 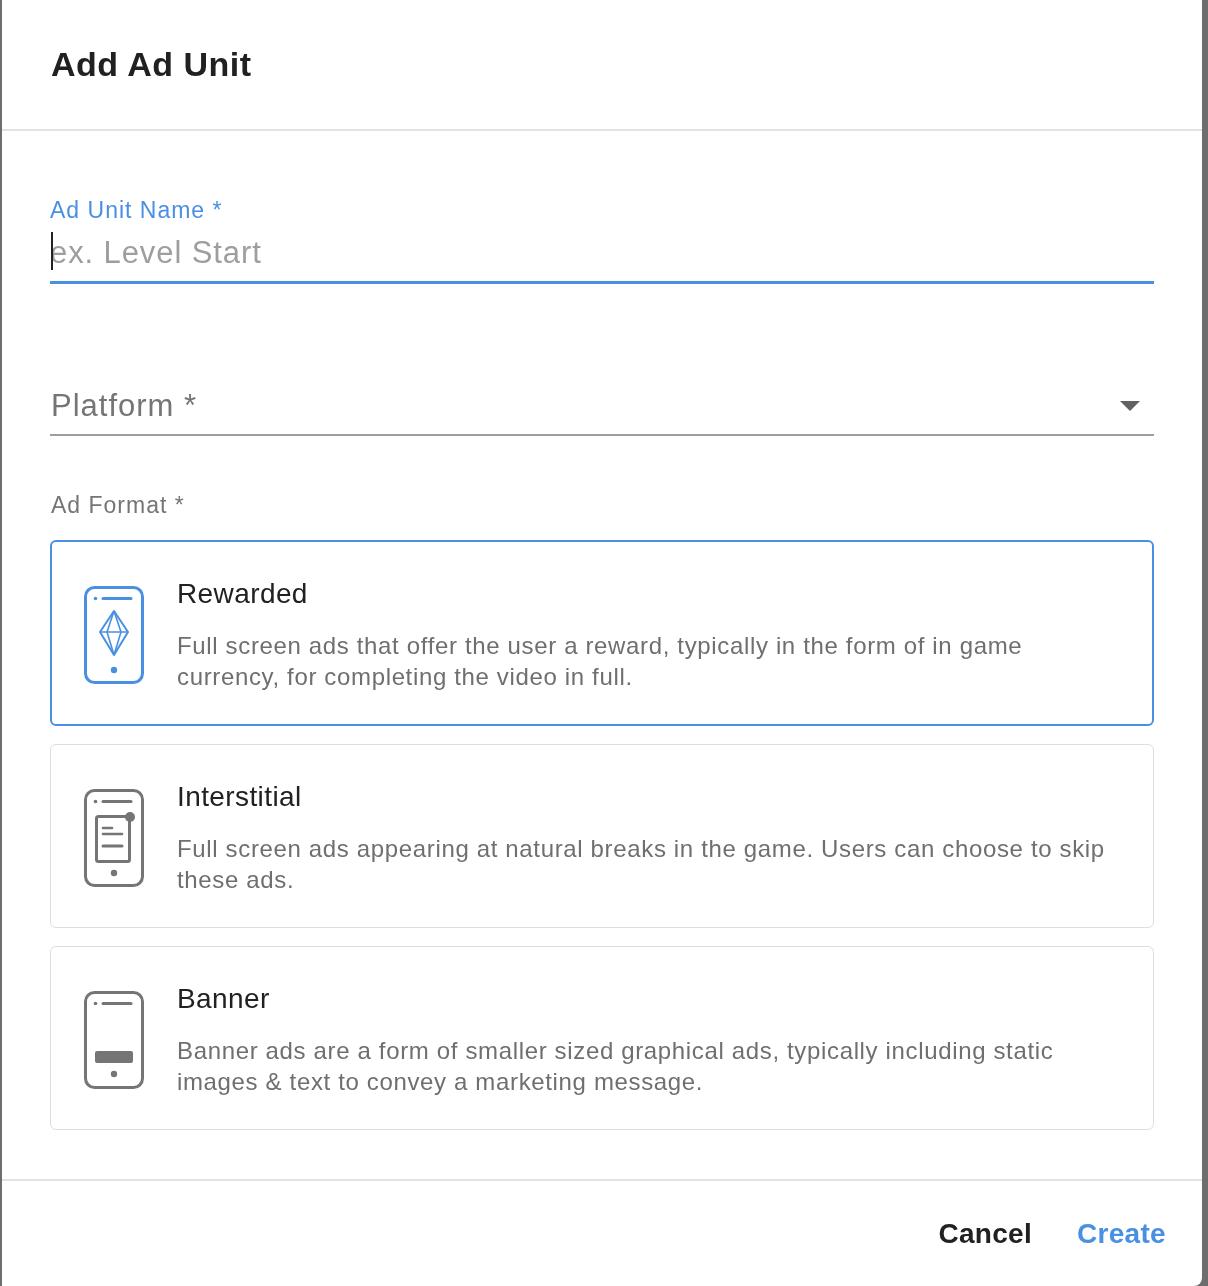 I want to click on dialog-title: Add Ad Unit, so click(x=151, y=64).